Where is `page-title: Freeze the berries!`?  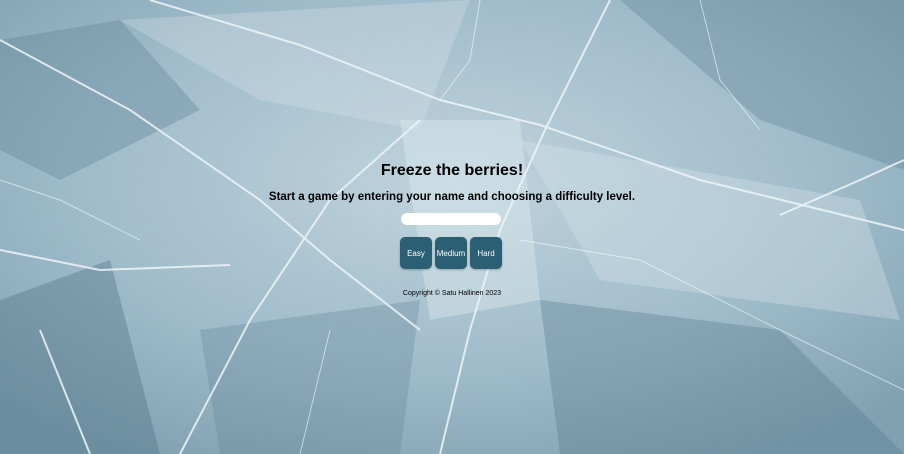 page-title: Freeze the berries! is located at coordinates (452, 170).